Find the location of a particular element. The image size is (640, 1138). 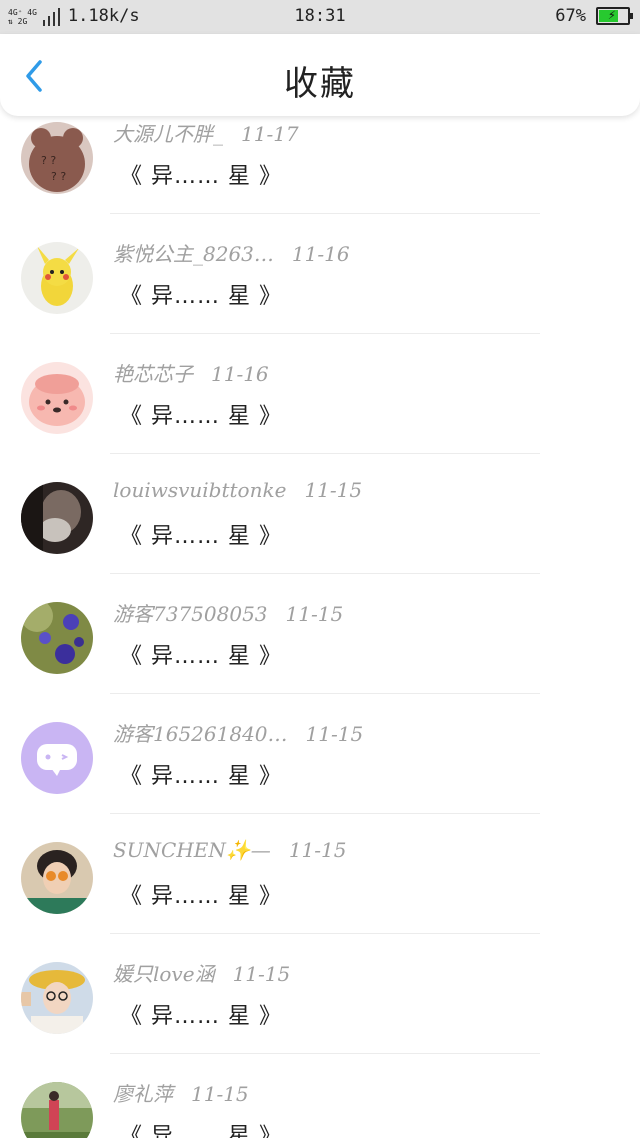

girl-hat-avatar is located at coordinates (57, 998).